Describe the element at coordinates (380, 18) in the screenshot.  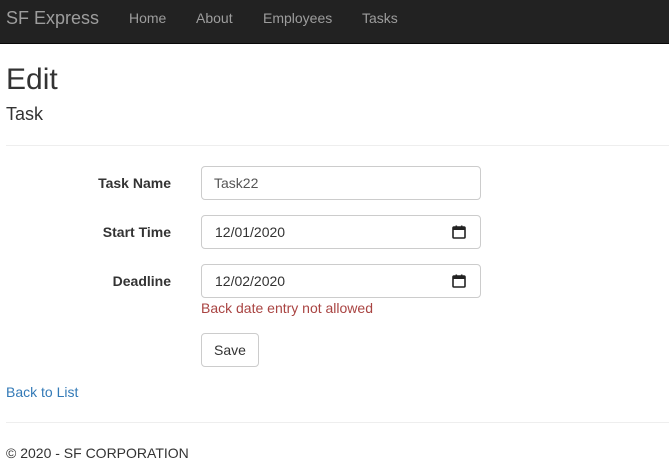
I see `nav-link-tasks: Tasks` at that location.